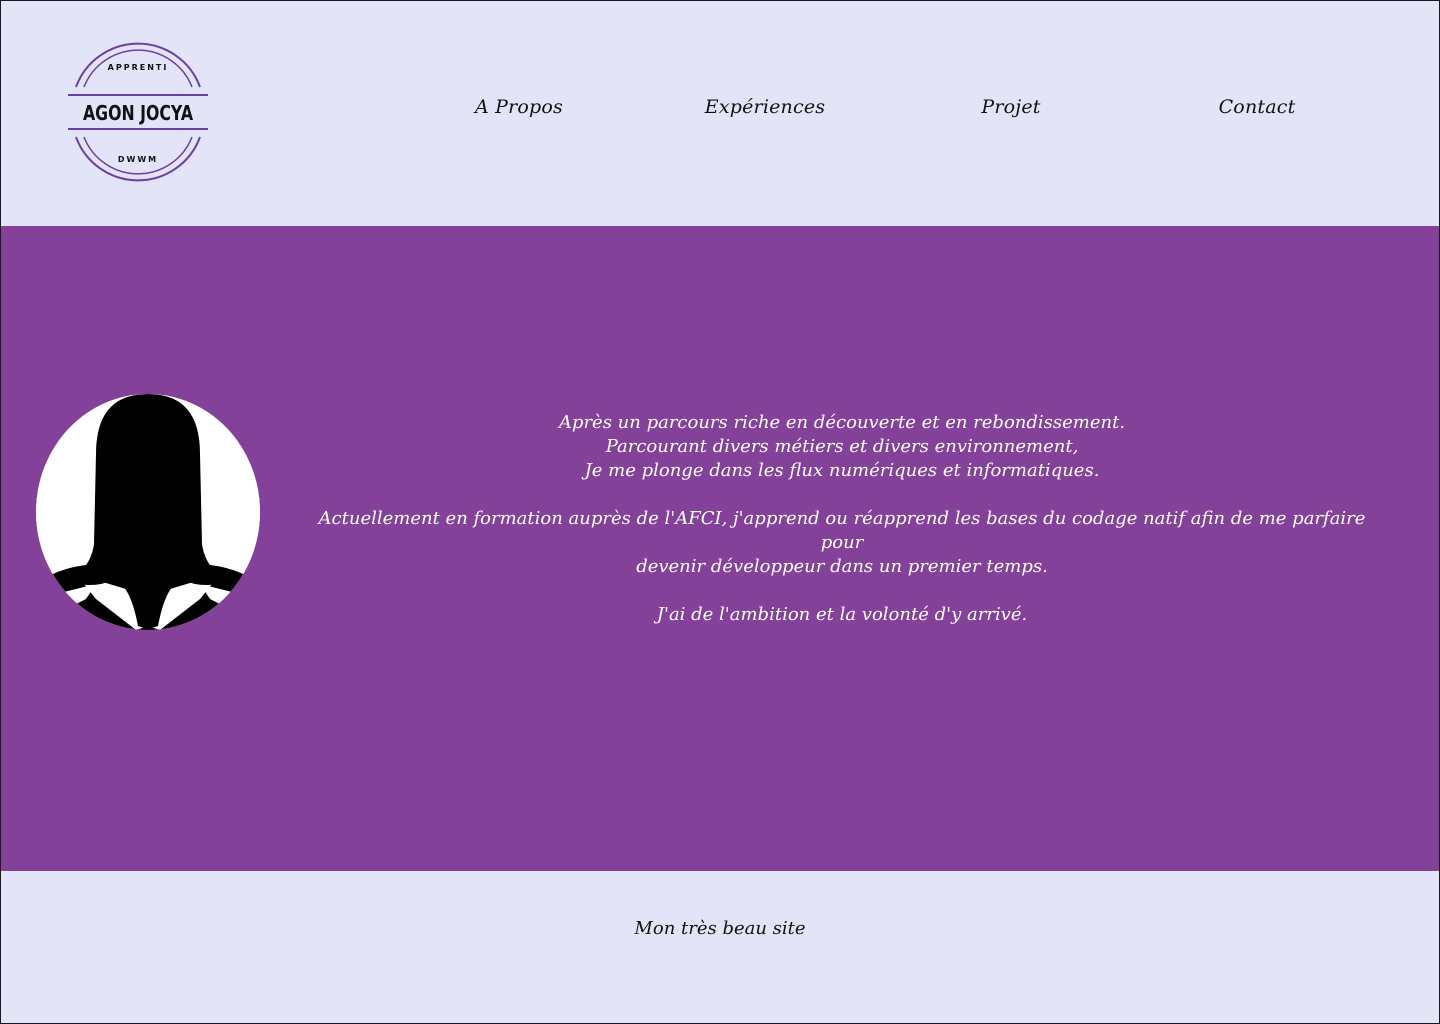 The image size is (1440, 1024). Describe the element at coordinates (765, 112) in the screenshot. I see `nav-experiences: Expériences` at that location.